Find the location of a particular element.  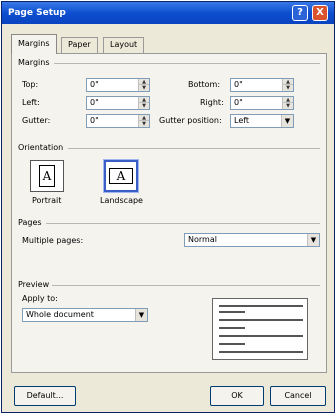

margins-divider is located at coordinates (187, 63).